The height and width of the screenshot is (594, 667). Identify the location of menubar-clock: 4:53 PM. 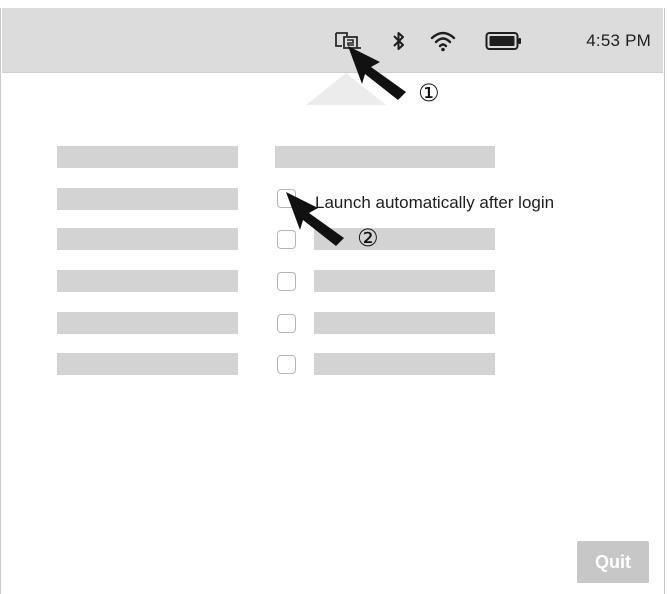
(618, 40).